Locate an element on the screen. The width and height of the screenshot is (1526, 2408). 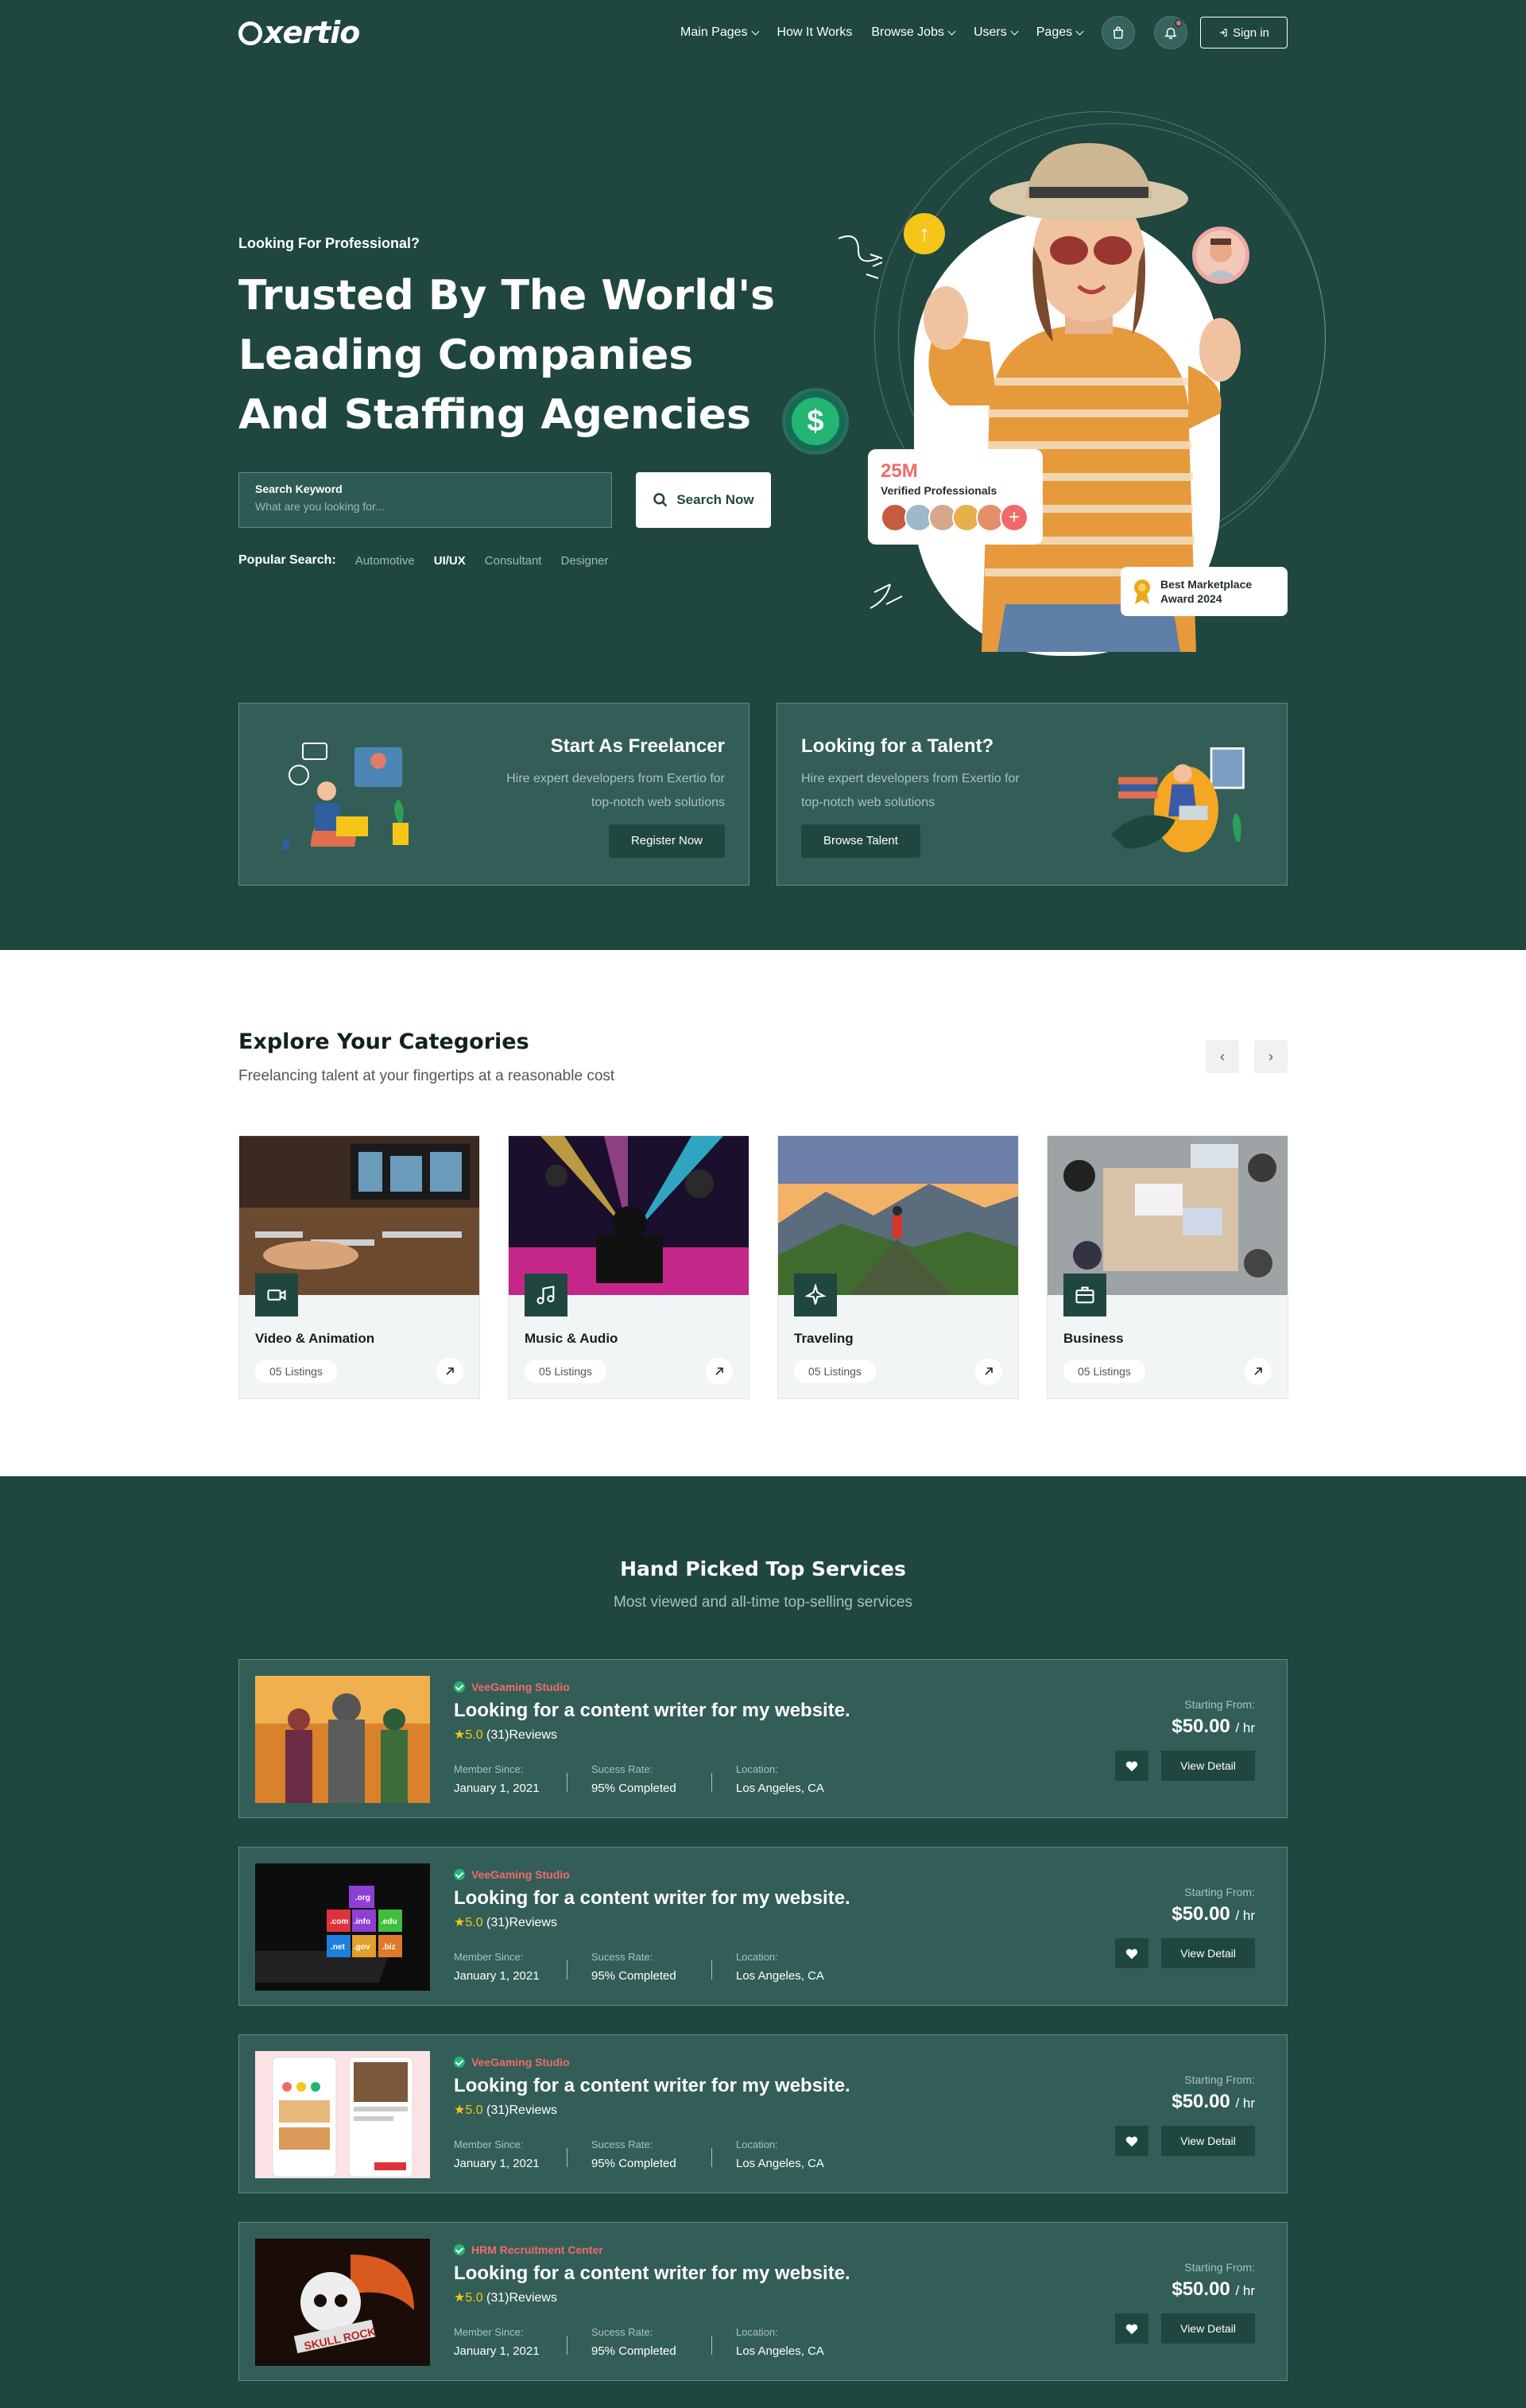
nav-users: Users is located at coordinates (997, 32).